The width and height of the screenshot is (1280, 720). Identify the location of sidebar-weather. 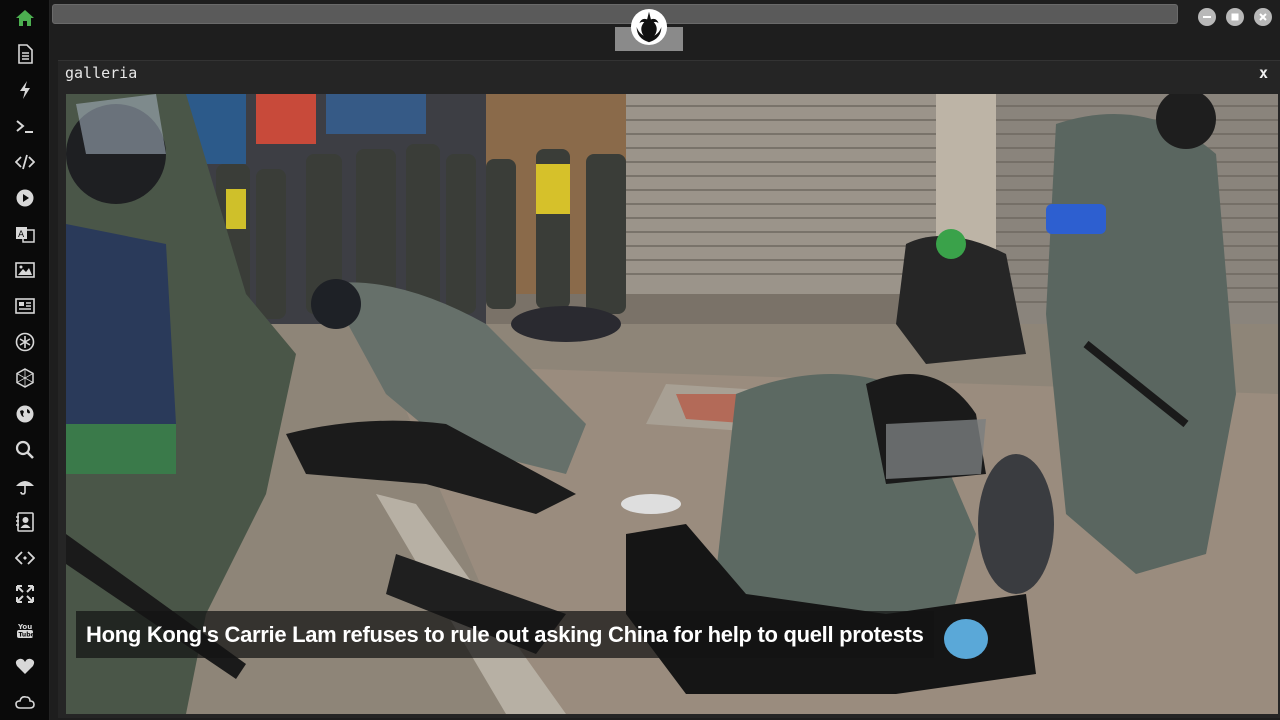
(25, 486).